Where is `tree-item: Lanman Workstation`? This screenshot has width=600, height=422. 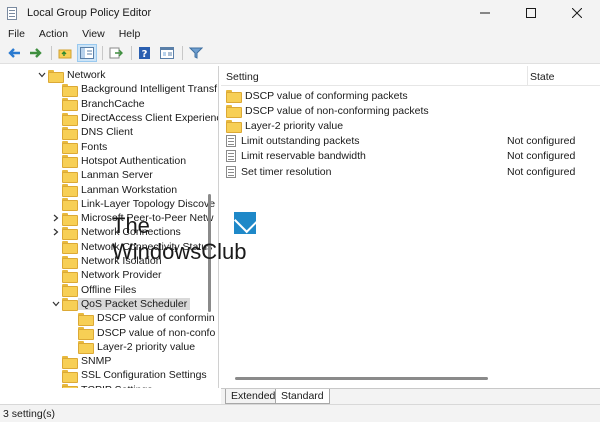 tree-item: Lanman Workstation is located at coordinates (119, 190).